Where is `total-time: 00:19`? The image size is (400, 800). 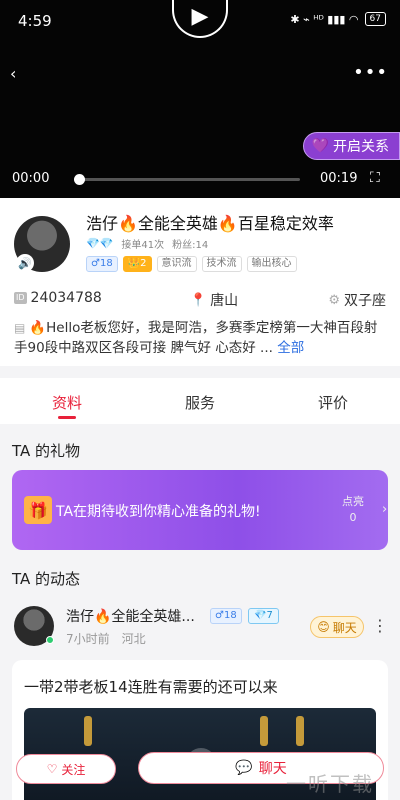 total-time: 00:19 is located at coordinates (339, 178).